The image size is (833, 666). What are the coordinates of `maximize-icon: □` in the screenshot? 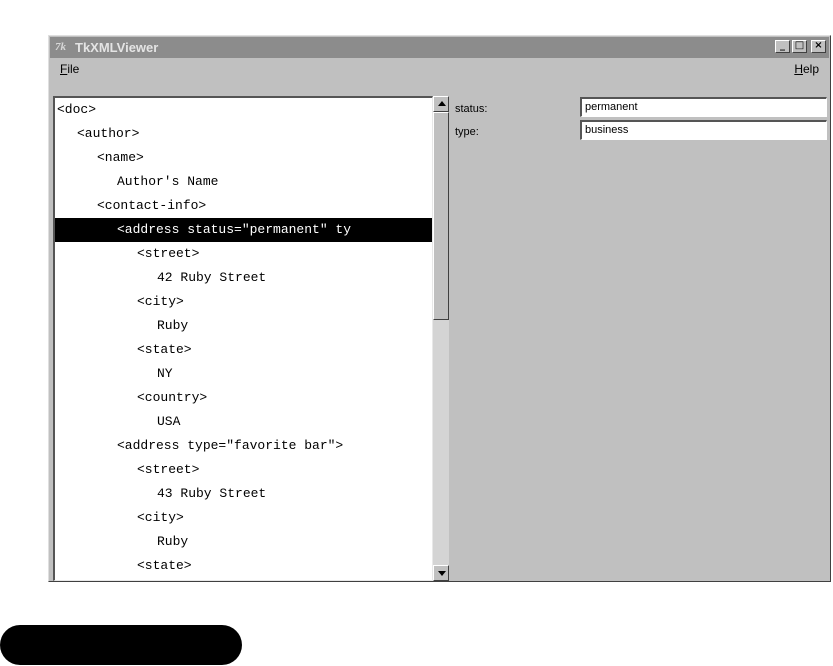 It's located at (799, 46).